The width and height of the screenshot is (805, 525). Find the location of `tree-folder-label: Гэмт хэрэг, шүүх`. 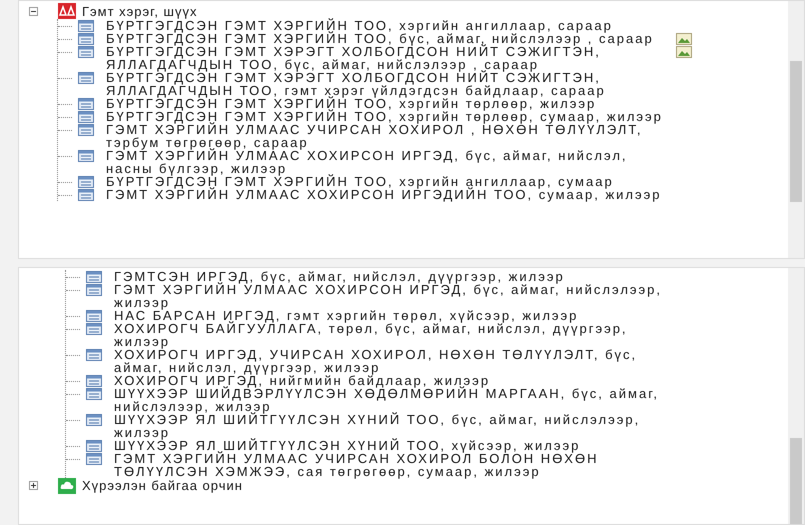

tree-folder-label: Гэмт хэрэг, шүүх is located at coordinates (140, 11).